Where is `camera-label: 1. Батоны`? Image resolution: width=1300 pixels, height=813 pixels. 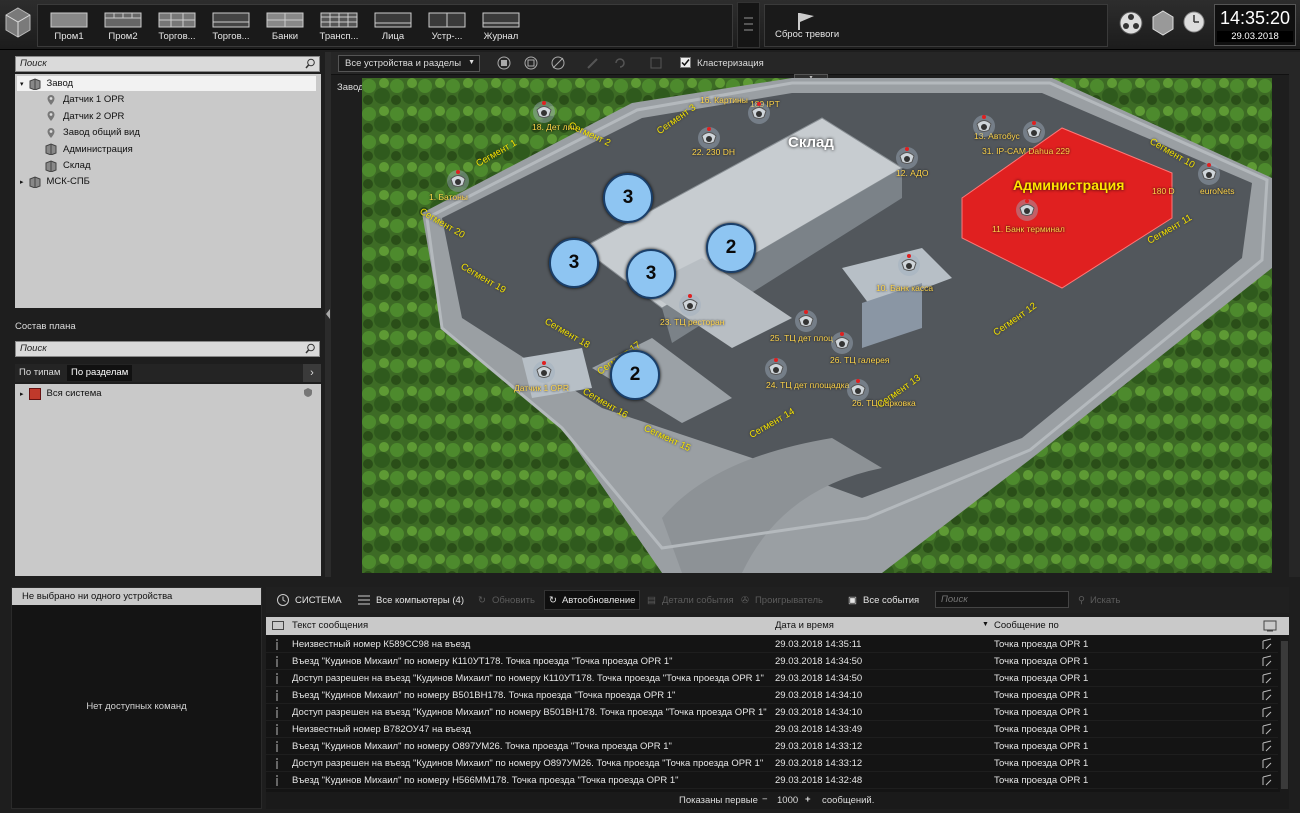 camera-label: 1. Батоны is located at coordinates (448, 197).